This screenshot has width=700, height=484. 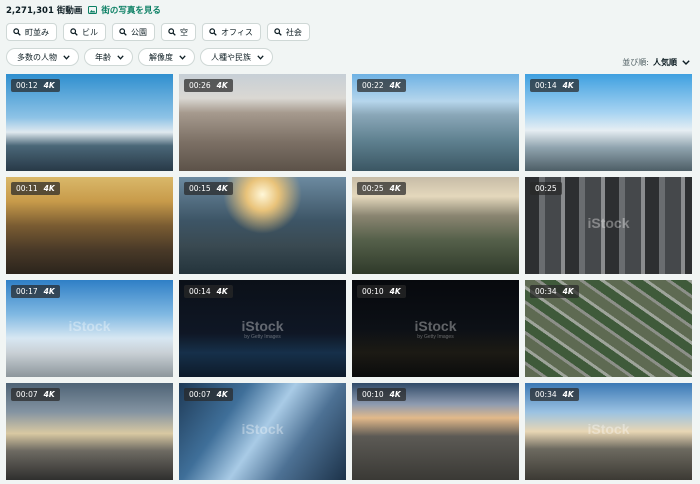 I want to click on chip-label: 町並み, so click(x=37, y=32).